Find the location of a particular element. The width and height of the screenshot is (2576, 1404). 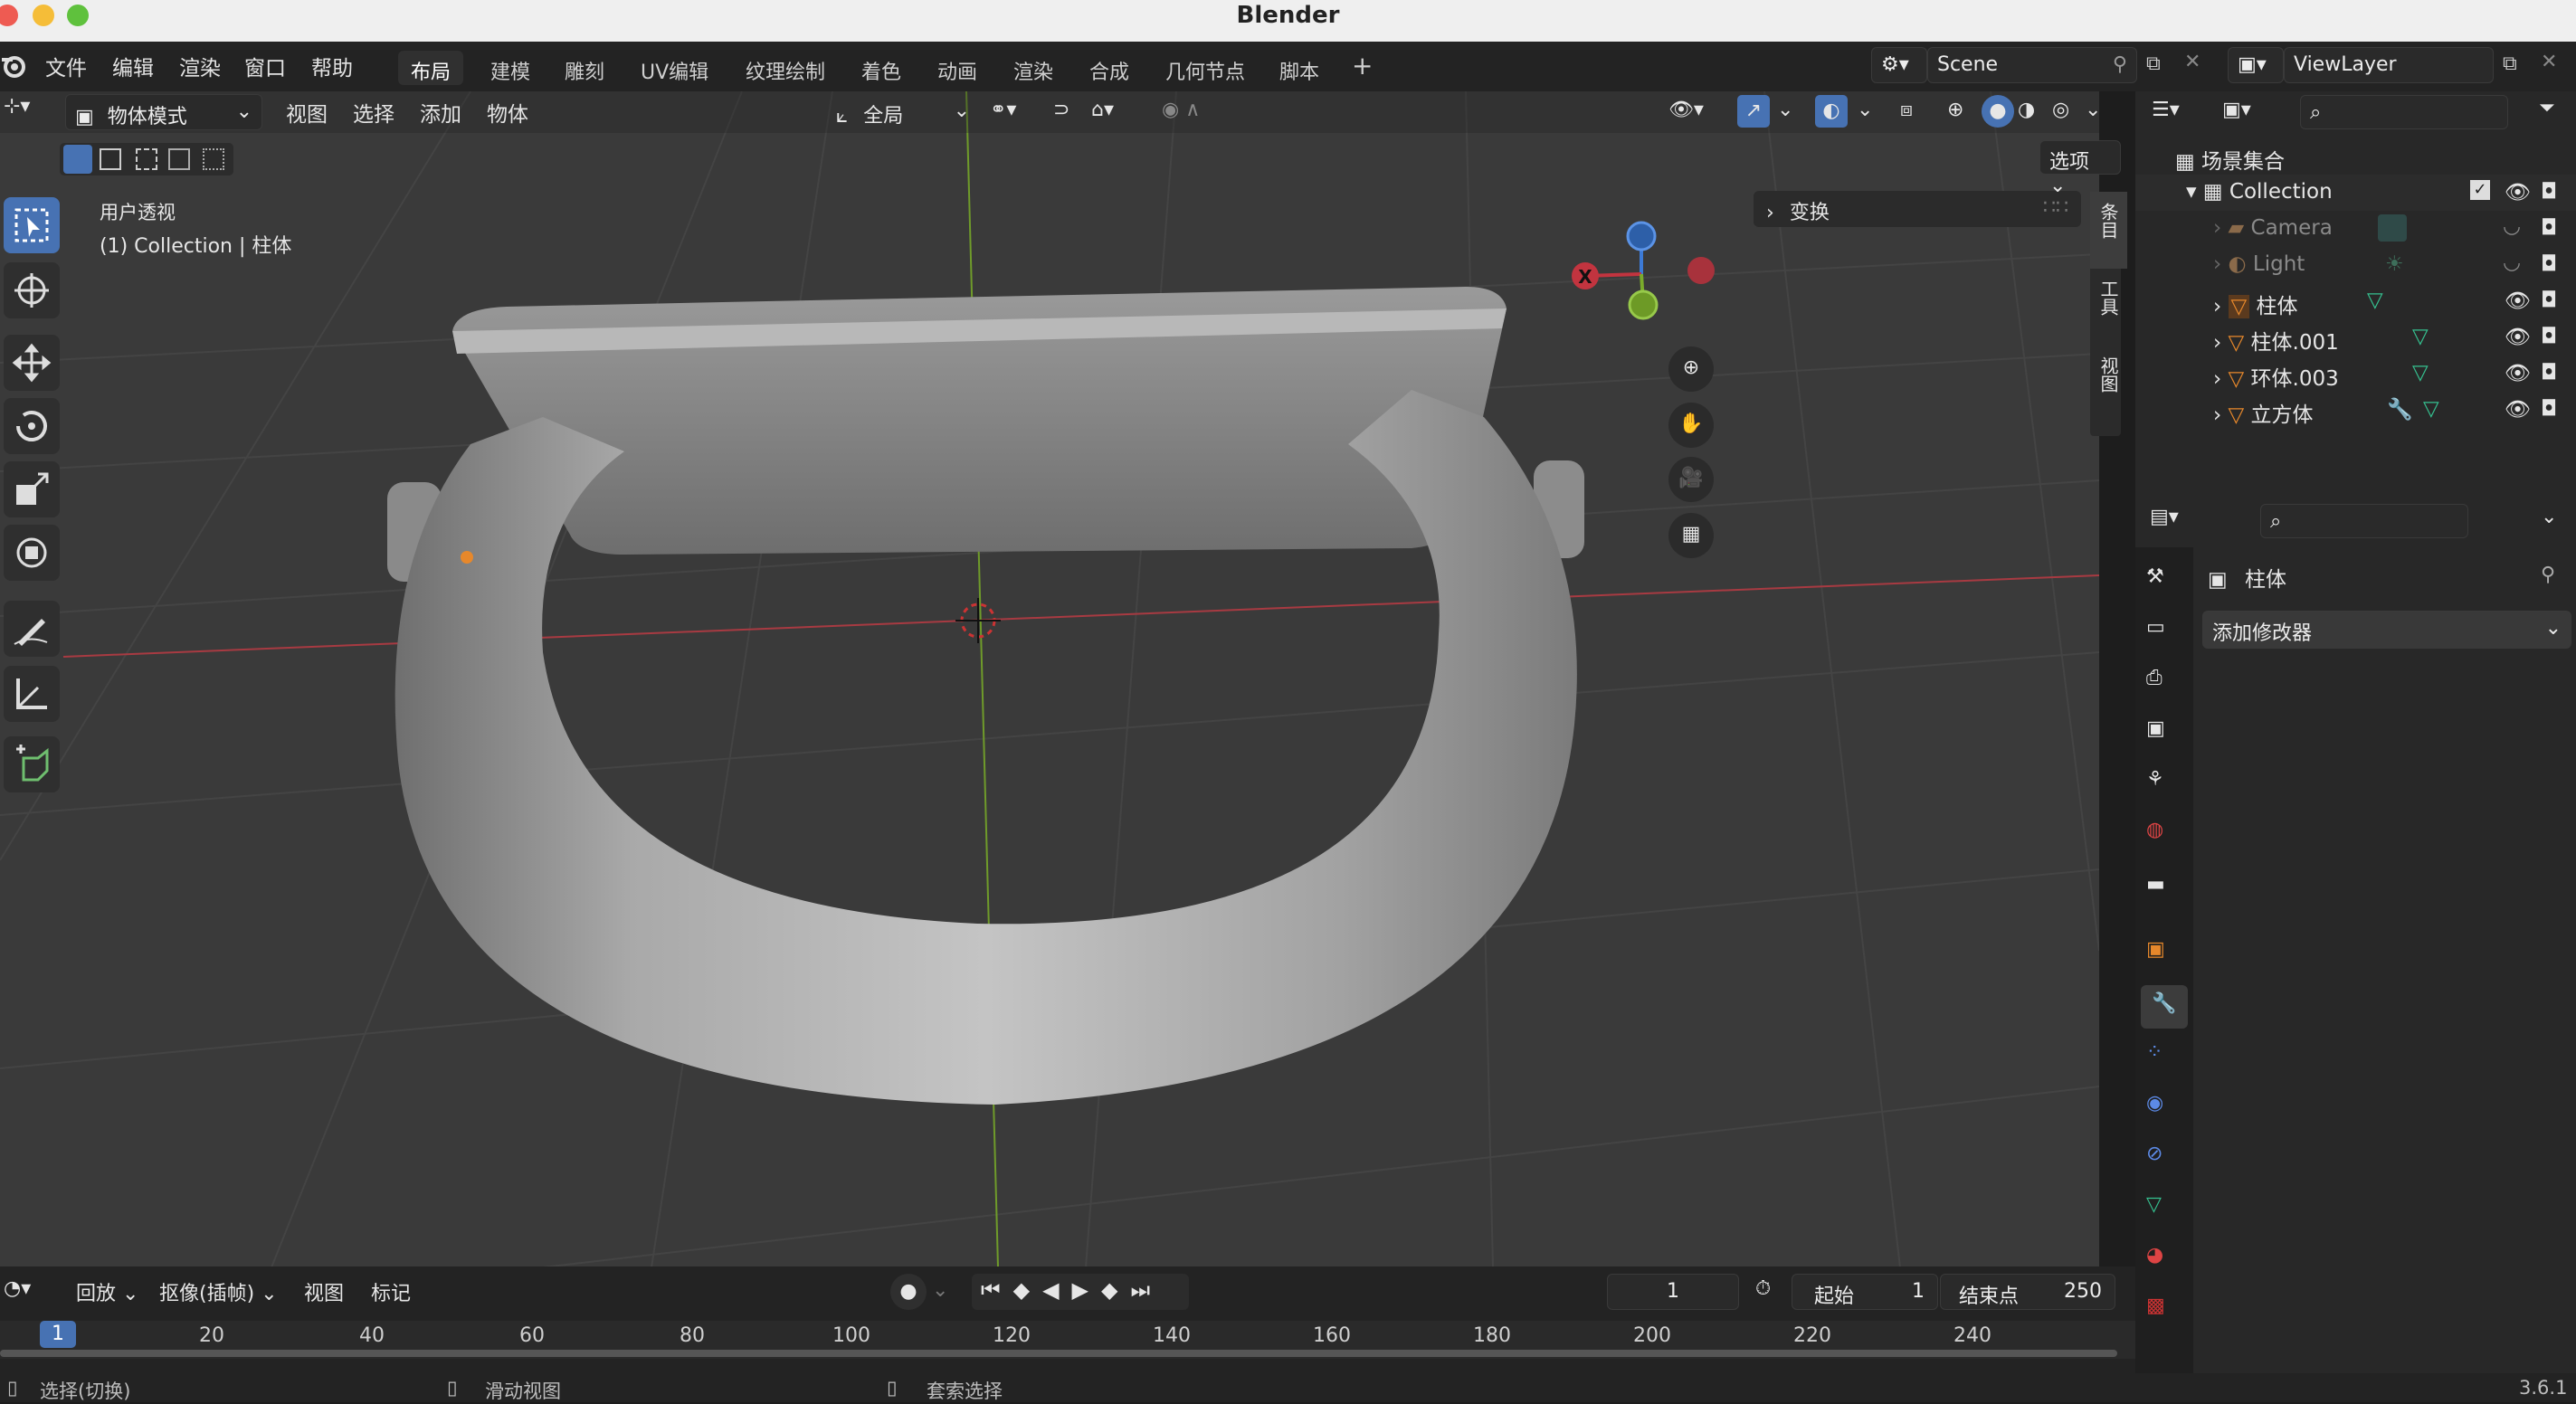

rendered-shading-icon: ◎ is located at coordinates (2061, 110).